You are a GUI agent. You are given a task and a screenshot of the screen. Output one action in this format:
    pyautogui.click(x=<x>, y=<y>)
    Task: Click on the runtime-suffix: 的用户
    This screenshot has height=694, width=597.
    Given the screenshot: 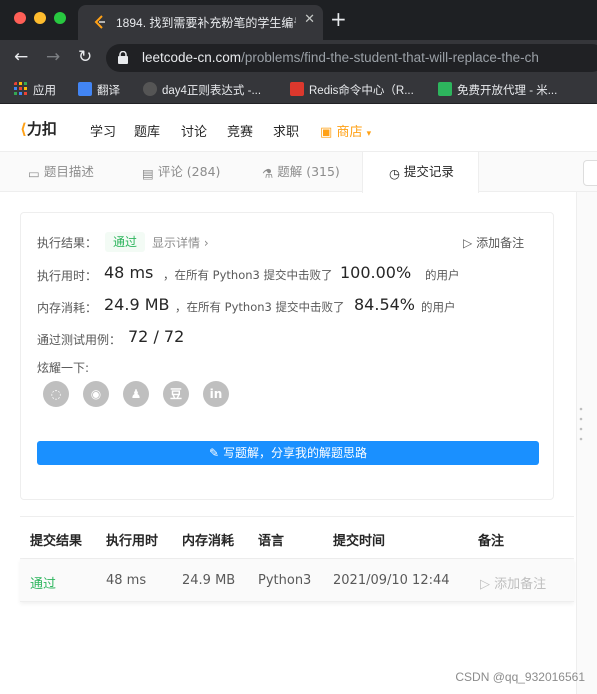 What is the action you would take?
    pyautogui.click(x=442, y=275)
    